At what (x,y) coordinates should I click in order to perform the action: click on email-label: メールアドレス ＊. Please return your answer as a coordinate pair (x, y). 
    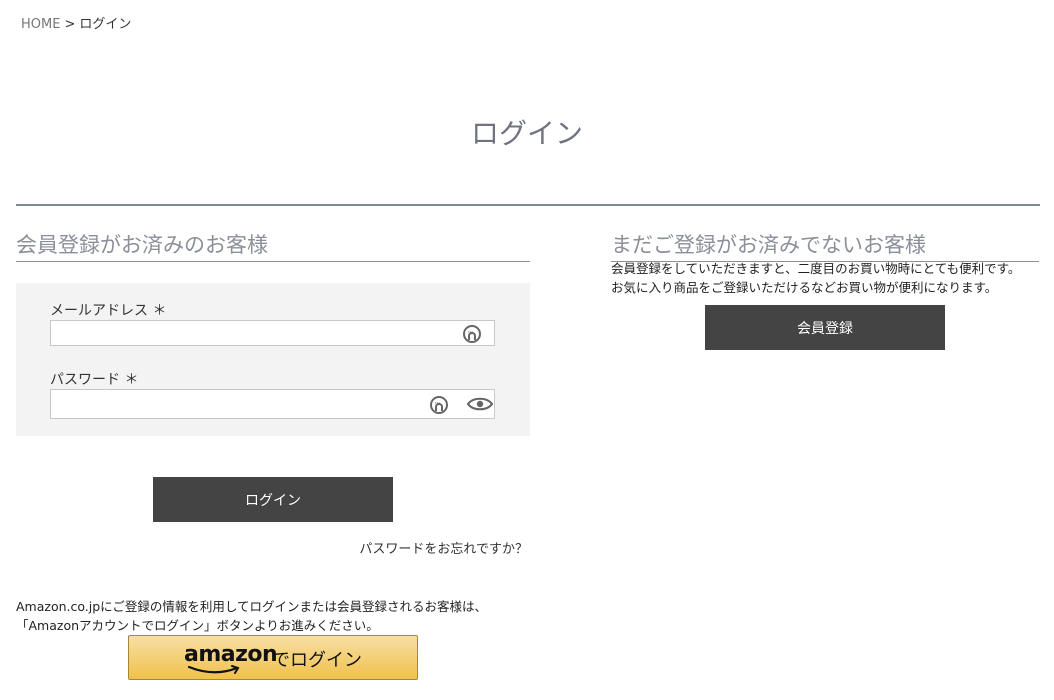
    Looking at the image, I should click on (108, 311).